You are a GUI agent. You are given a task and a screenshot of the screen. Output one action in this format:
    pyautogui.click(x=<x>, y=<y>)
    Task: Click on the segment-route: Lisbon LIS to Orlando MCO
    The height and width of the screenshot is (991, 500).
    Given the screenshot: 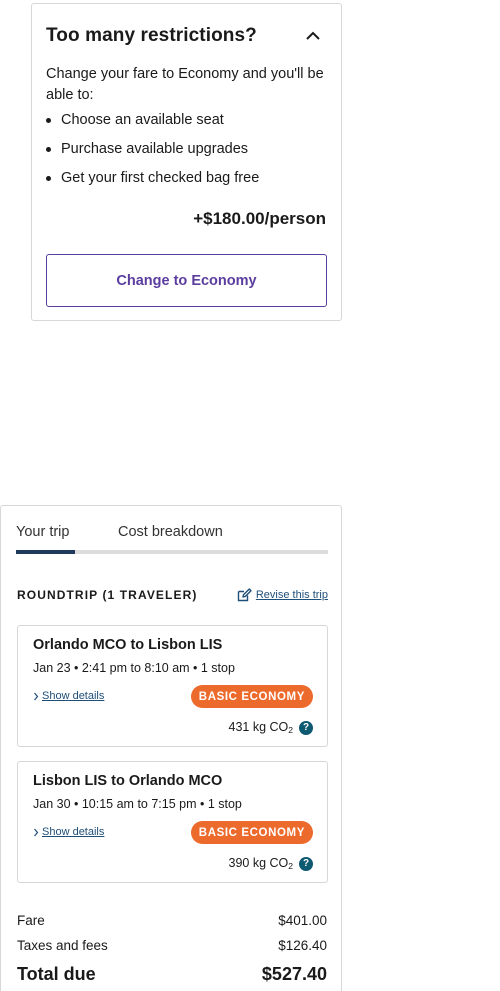 What is the action you would take?
    pyautogui.click(x=128, y=781)
    